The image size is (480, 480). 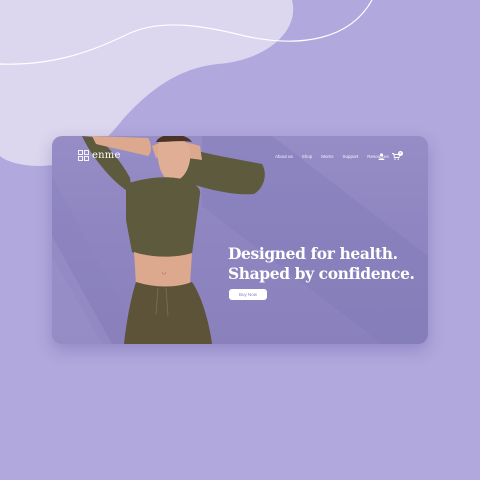 What do you see at coordinates (106, 155) in the screenshot?
I see `brand-name: enme` at bounding box center [106, 155].